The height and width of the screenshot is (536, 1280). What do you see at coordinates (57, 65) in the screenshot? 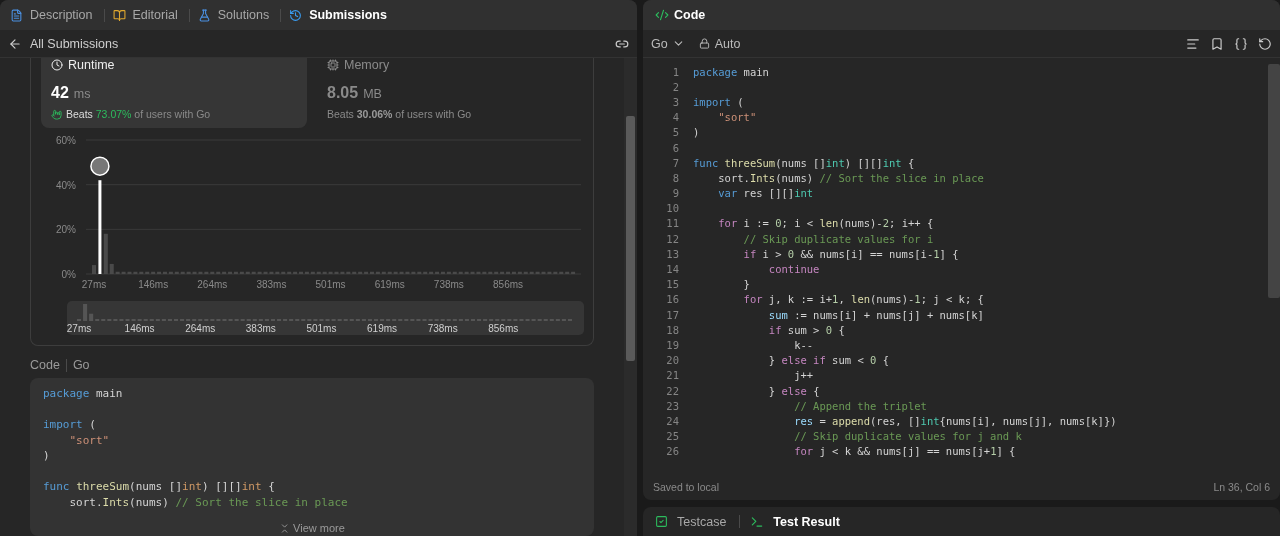
I see `clock-icon` at bounding box center [57, 65].